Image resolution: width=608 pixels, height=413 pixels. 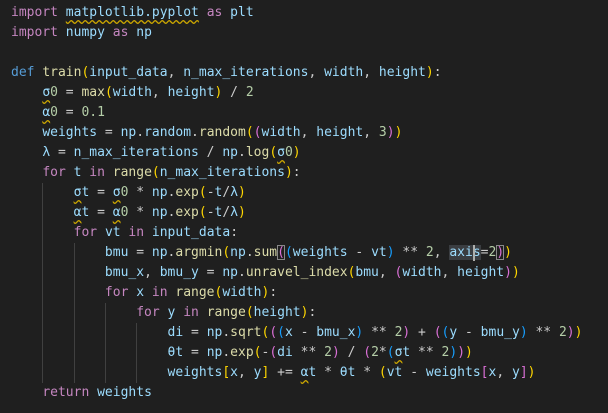 I want to click on code-token: 0, so click(x=54, y=112).